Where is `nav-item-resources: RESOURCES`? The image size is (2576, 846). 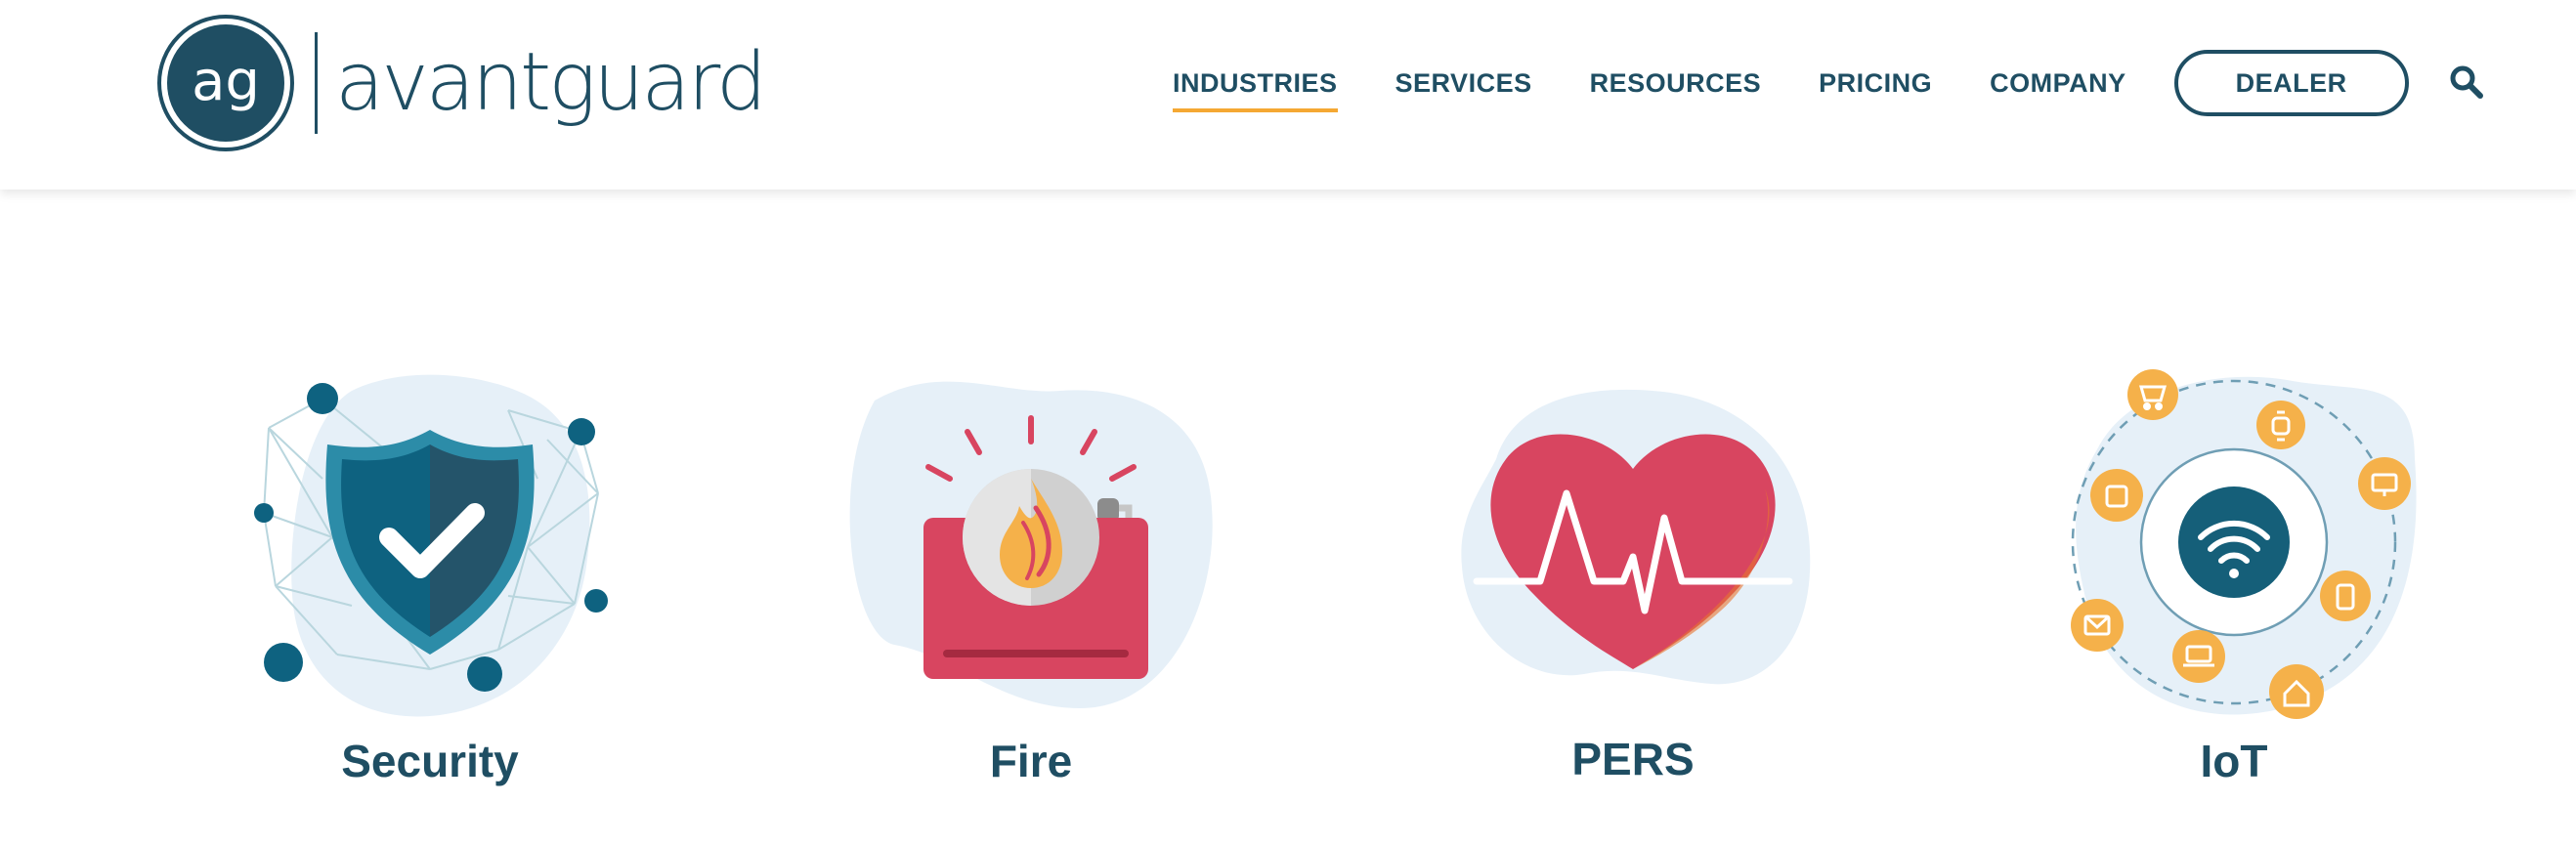 nav-item-resources: RESOURCES is located at coordinates (1676, 84).